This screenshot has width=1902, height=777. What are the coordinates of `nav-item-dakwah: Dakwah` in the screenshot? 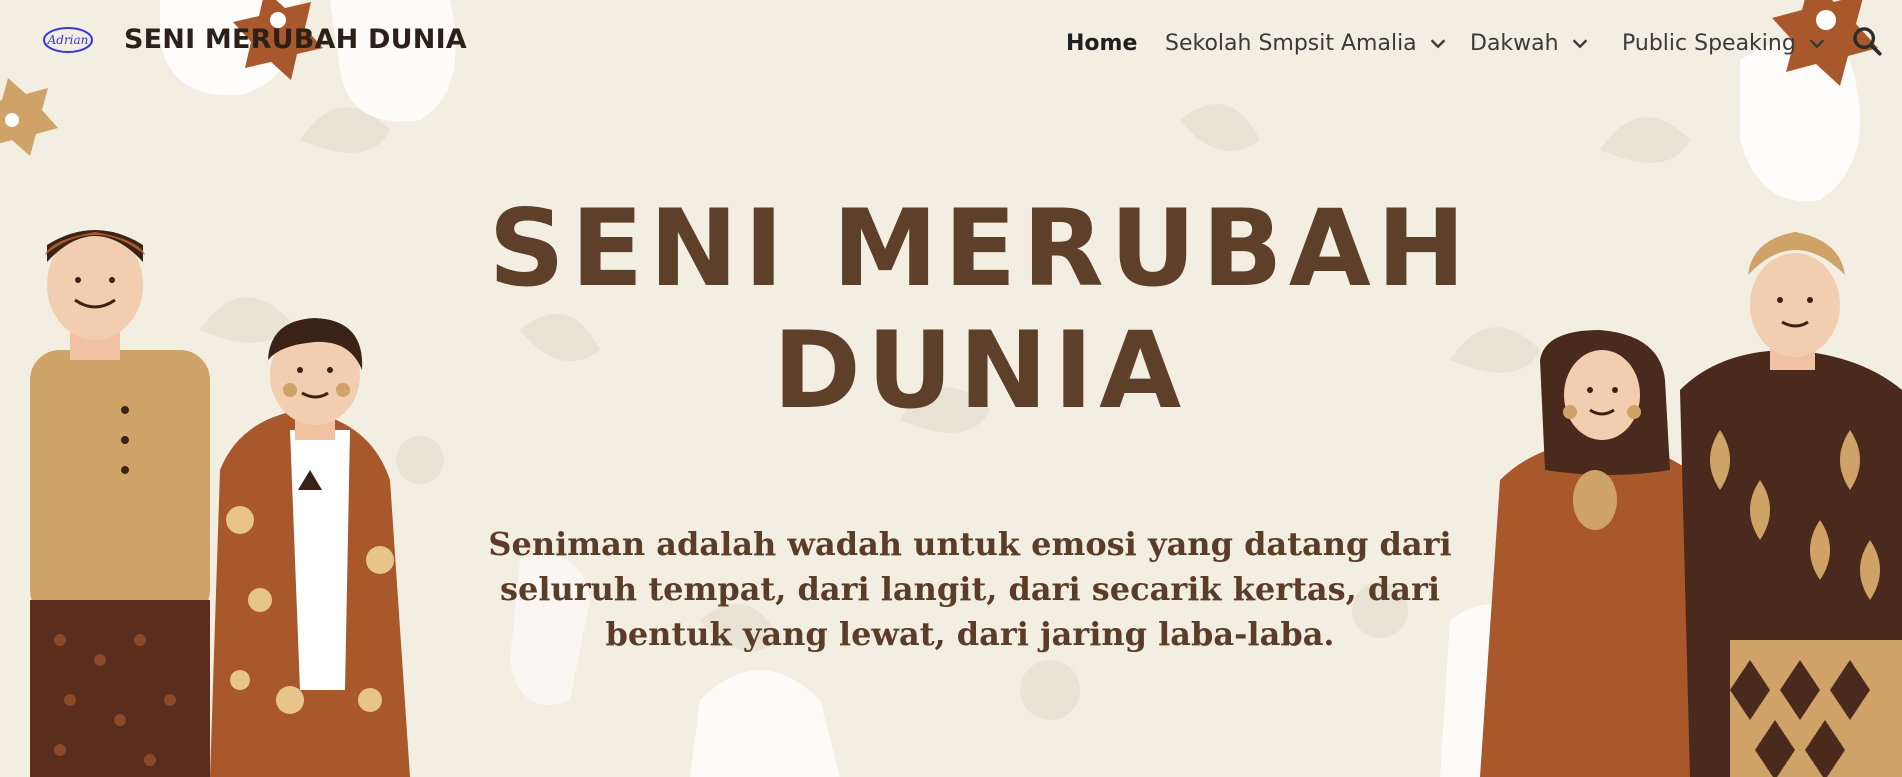 It's located at (1530, 43).